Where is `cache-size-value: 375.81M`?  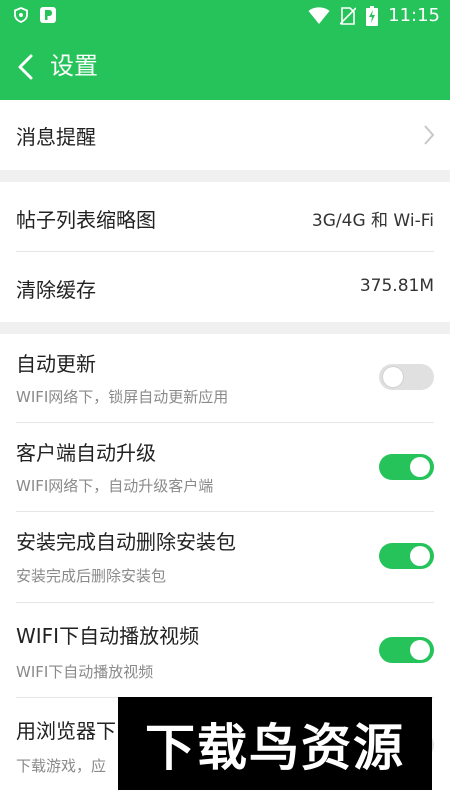 cache-size-value: 375.81M is located at coordinates (396, 286).